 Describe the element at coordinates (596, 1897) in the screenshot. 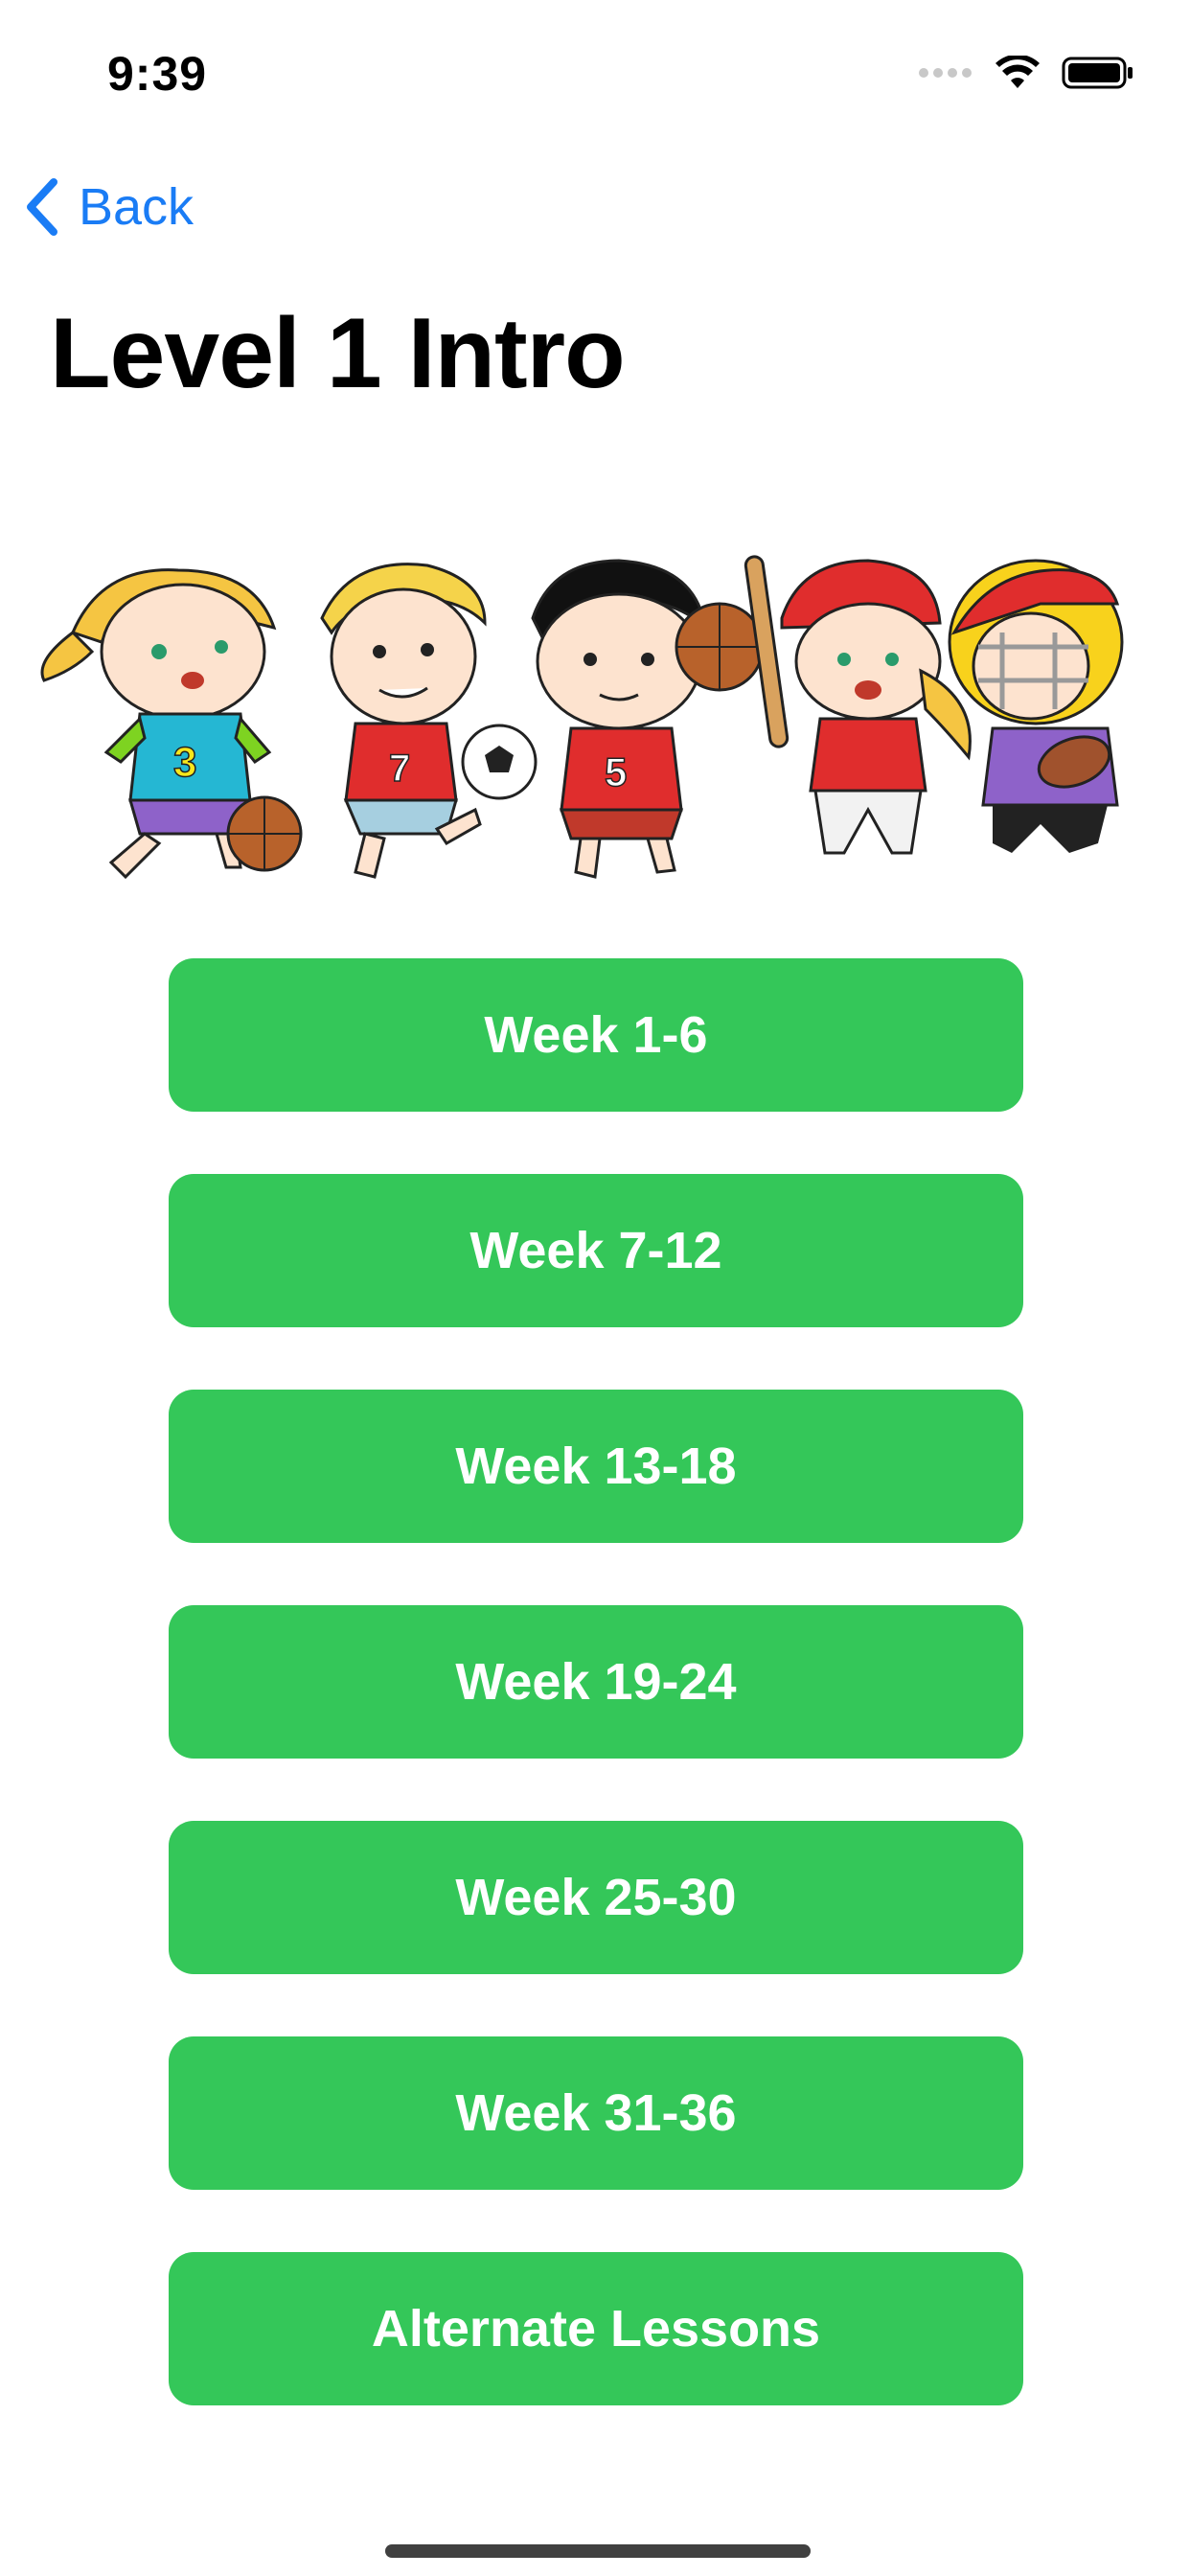

I see `week-25-30-button: Week 25-30` at that location.